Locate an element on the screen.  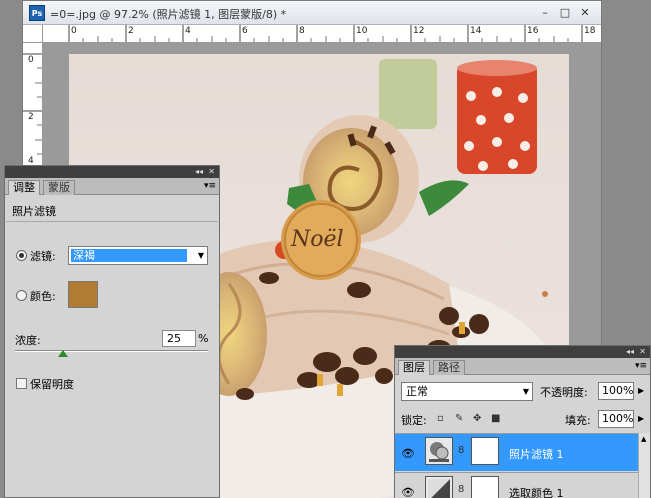
maximize-button: □ is located at coordinates (565, 12).